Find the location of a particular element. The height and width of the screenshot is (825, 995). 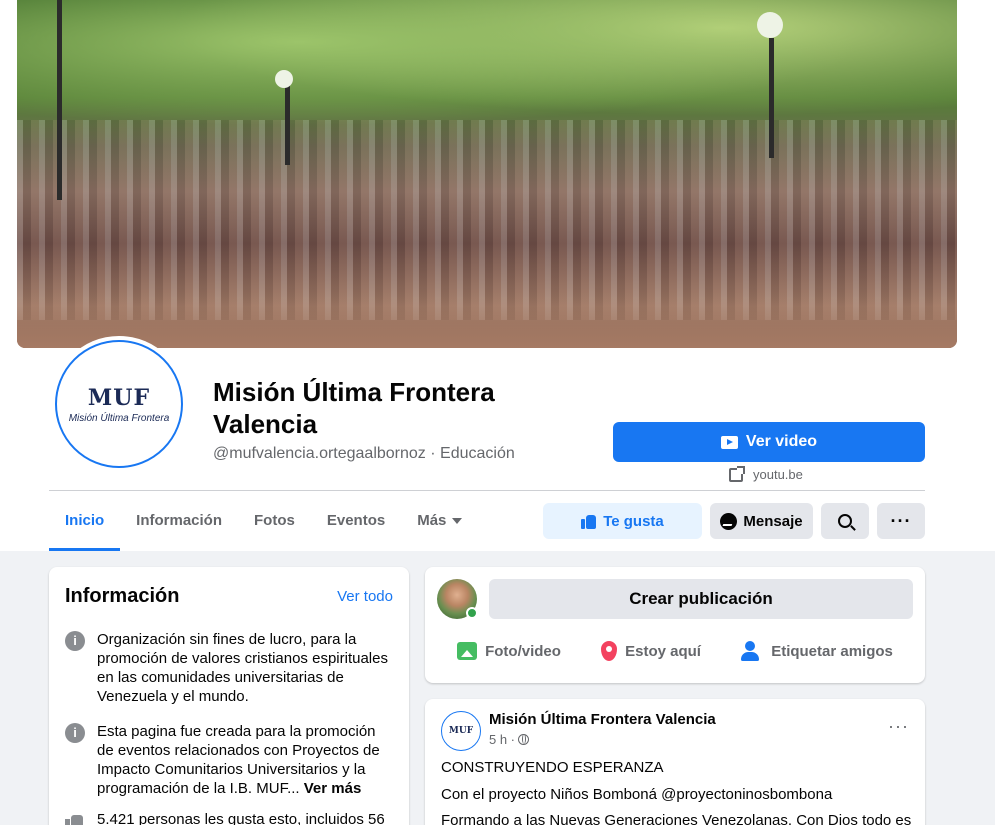

tab-informacion: Información is located at coordinates (179, 521).